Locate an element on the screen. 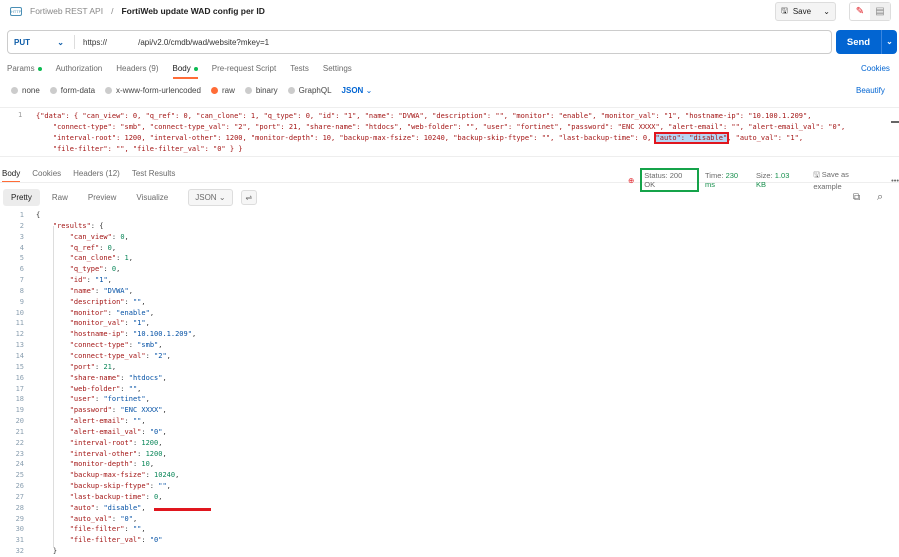 This screenshot has height=557, width=899. http-request-icon: HTTP is located at coordinates (16, 11).